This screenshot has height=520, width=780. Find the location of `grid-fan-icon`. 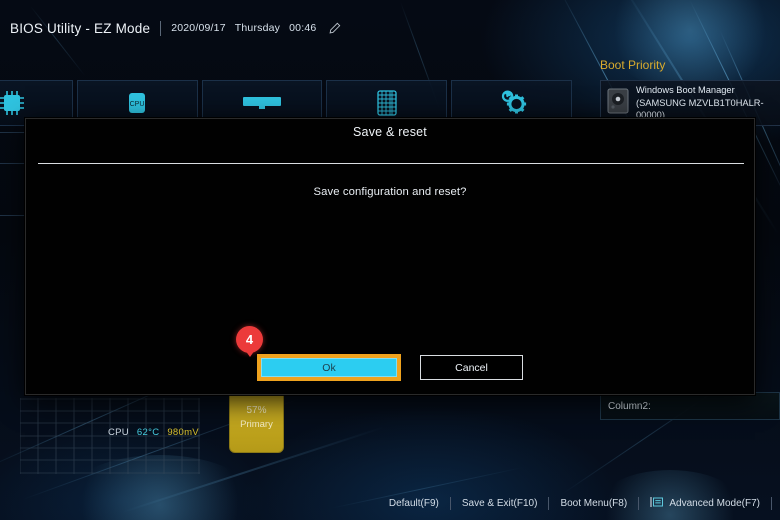

grid-fan-icon is located at coordinates (387, 103).